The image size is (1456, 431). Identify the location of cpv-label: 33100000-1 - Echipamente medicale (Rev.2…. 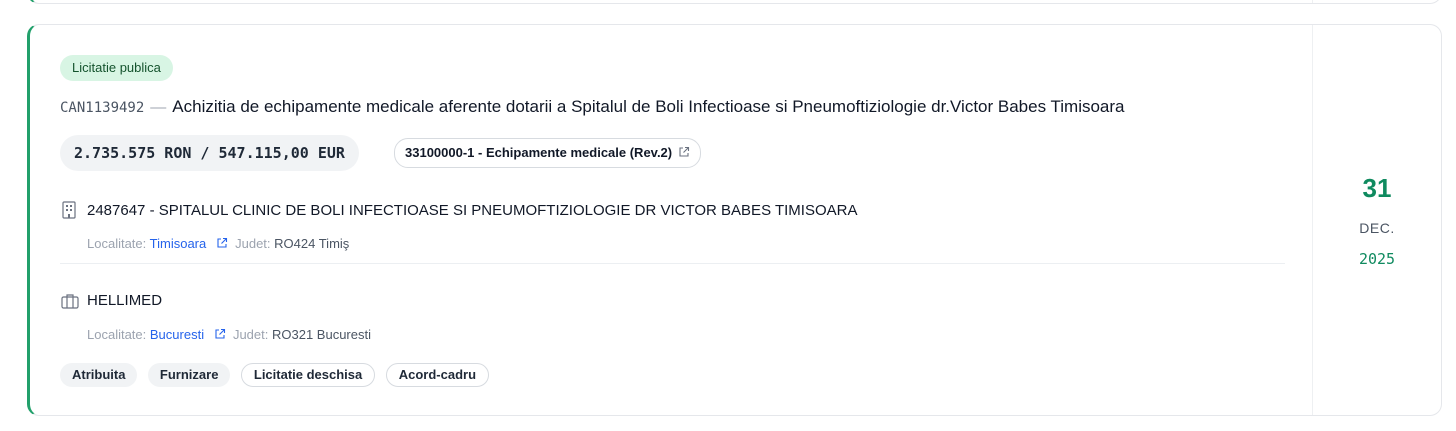
(539, 152).